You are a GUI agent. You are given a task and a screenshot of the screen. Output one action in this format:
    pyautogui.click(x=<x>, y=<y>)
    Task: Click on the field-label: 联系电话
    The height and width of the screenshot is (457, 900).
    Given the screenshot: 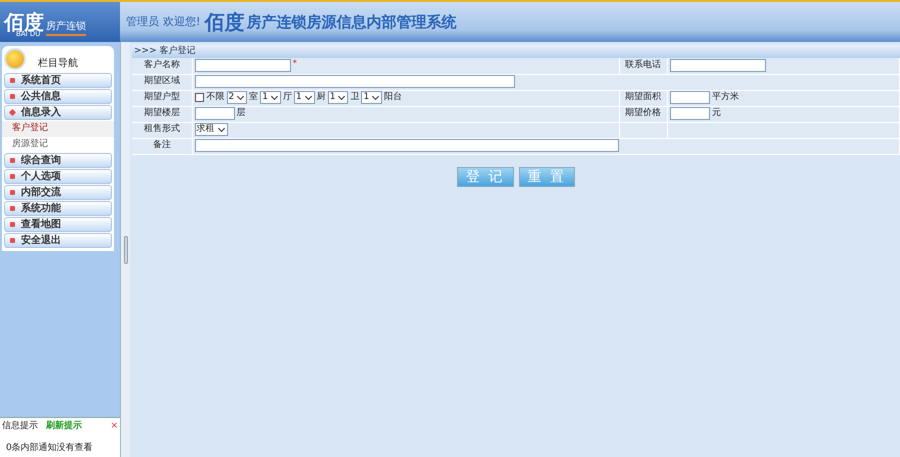 What is the action you would take?
    pyautogui.click(x=644, y=66)
    